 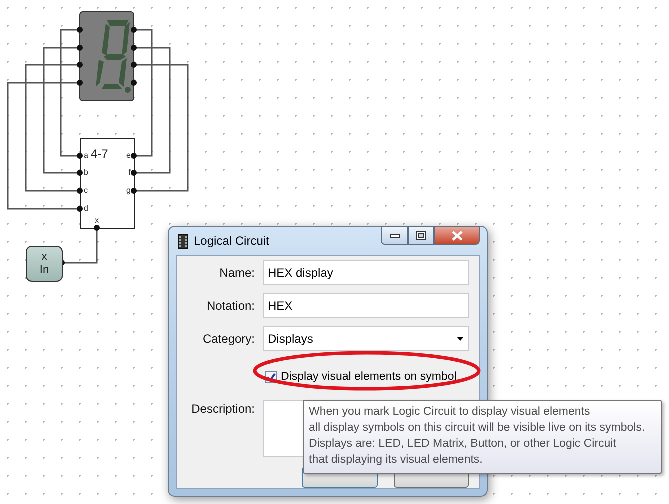 What do you see at coordinates (230, 305) in the screenshot?
I see `field-label: Notation:` at bounding box center [230, 305].